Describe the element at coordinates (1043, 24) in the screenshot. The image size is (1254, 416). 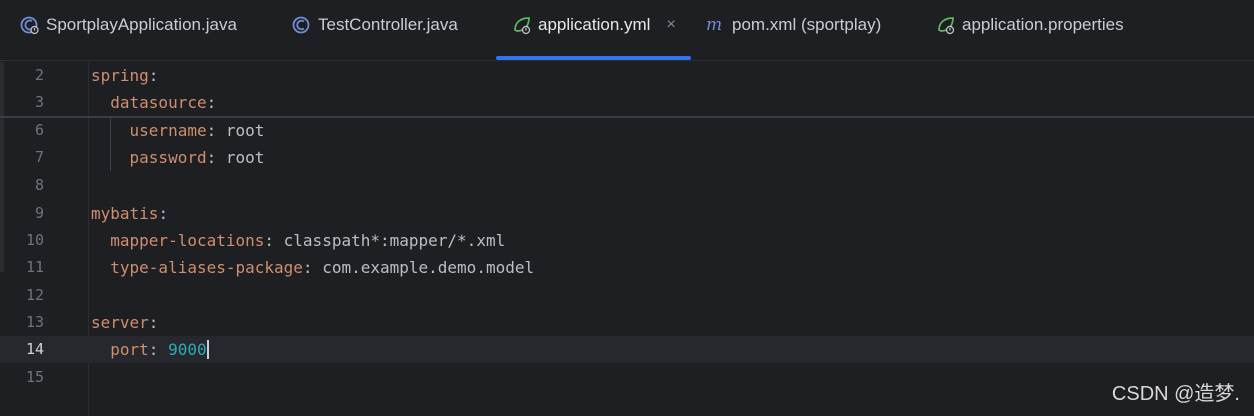
I see `tab-label: application.properties` at that location.